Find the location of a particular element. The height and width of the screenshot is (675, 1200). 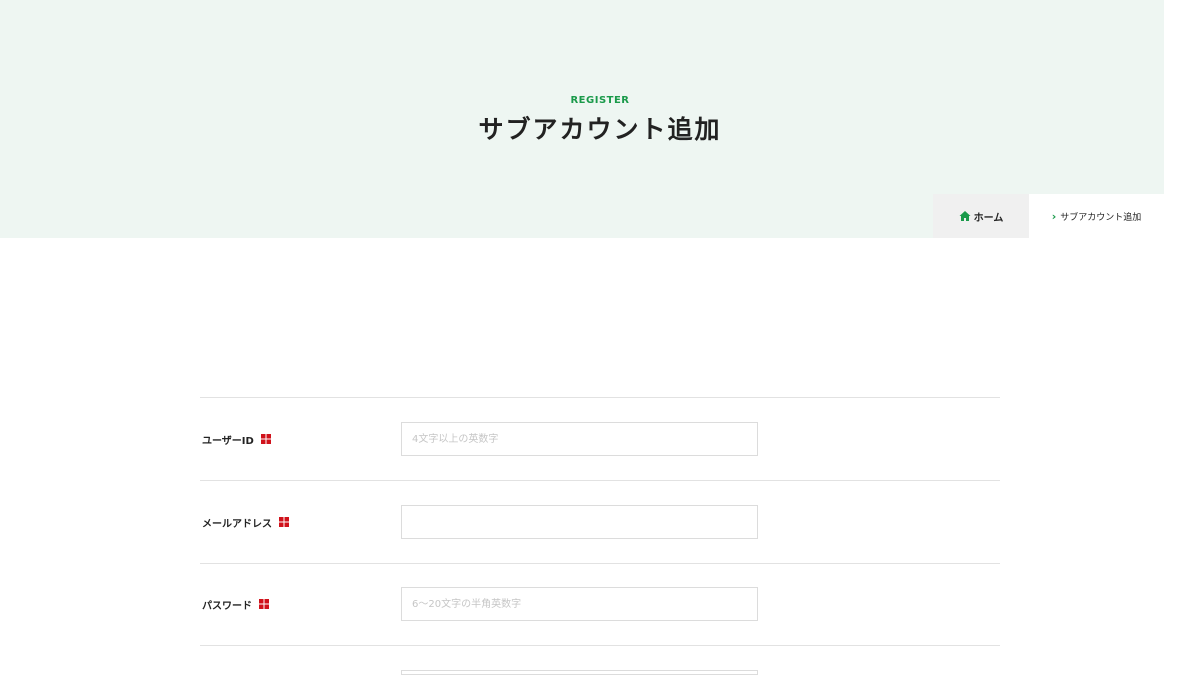

password-label: パスワード is located at coordinates (235, 604).